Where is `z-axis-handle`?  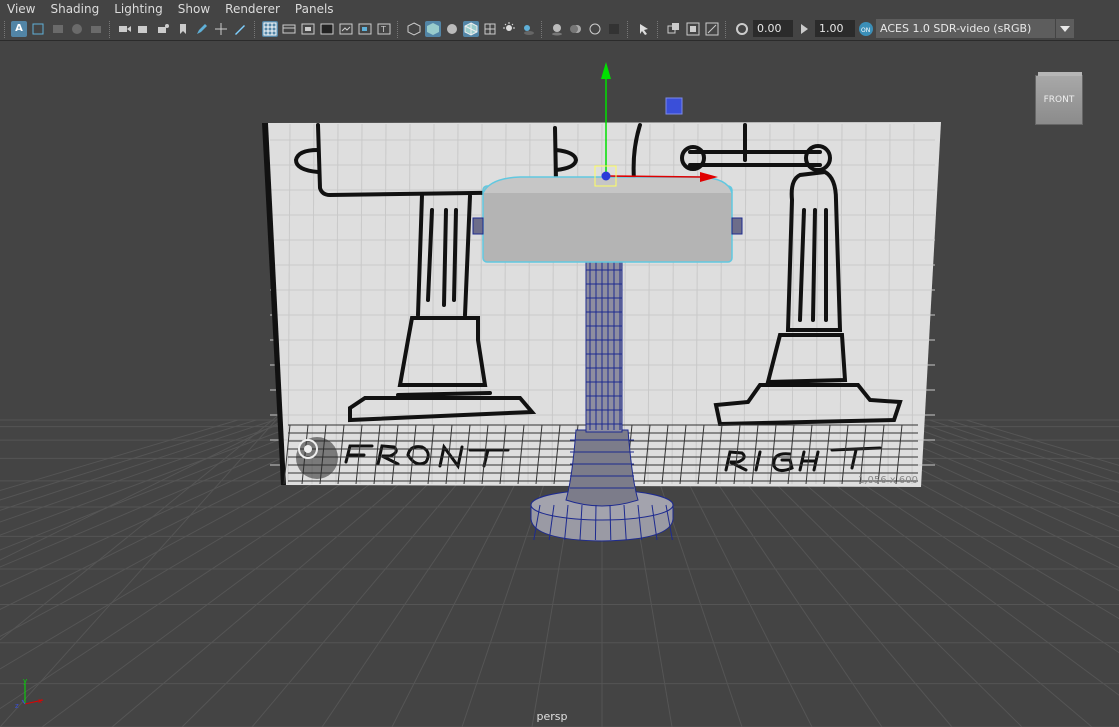
z-axis-handle is located at coordinates (606, 176).